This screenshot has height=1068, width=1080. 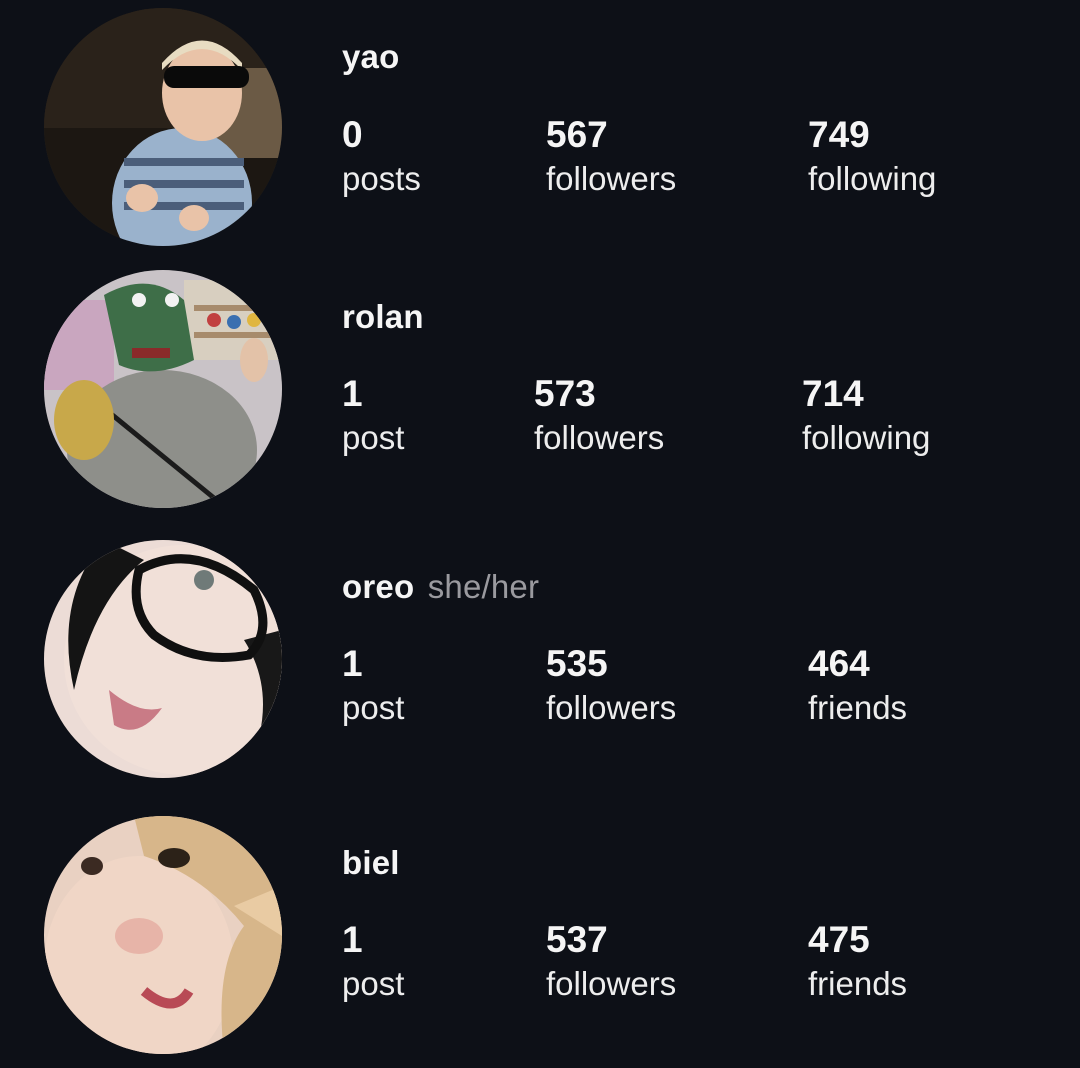 What do you see at coordinates (611, 157) in the screenshot?
I see `stat-followers: 567 followers` at bounding box center [611, 157].